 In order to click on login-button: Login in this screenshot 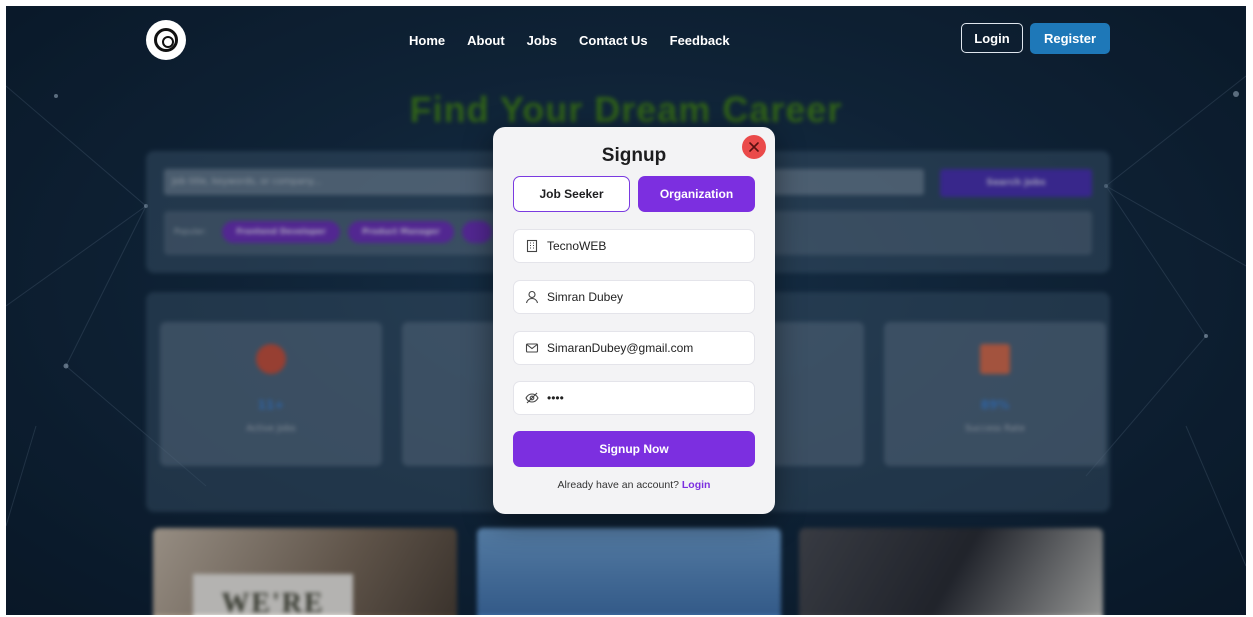, I will do `click(992, 38)`.